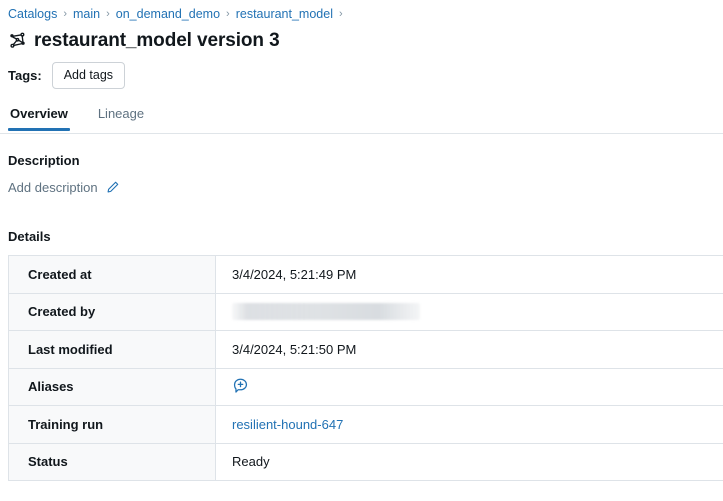  I want to click on detail-key-created-at: Created at, so click(112, 274).